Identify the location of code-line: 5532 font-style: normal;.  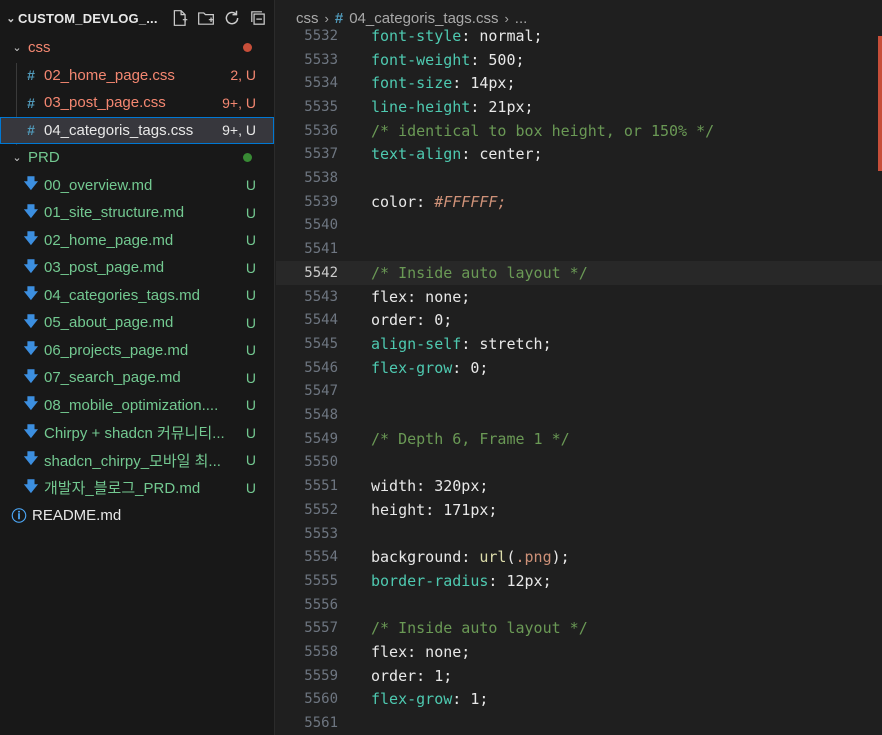
(579, 36).